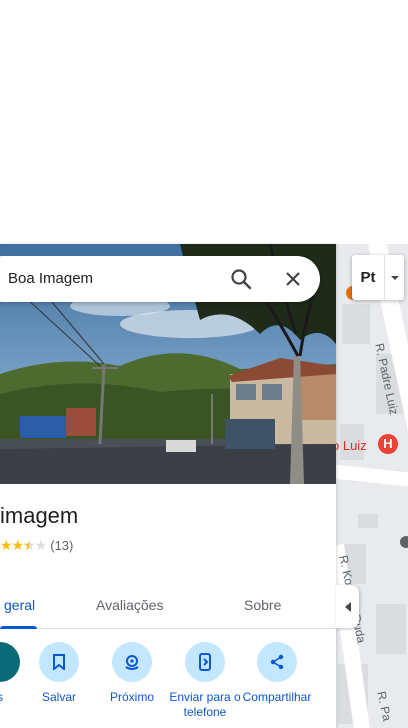 The height and width of the screenshot is (728, 408). I want to click on tab-reviews: Avaliações, so click(129, 605).